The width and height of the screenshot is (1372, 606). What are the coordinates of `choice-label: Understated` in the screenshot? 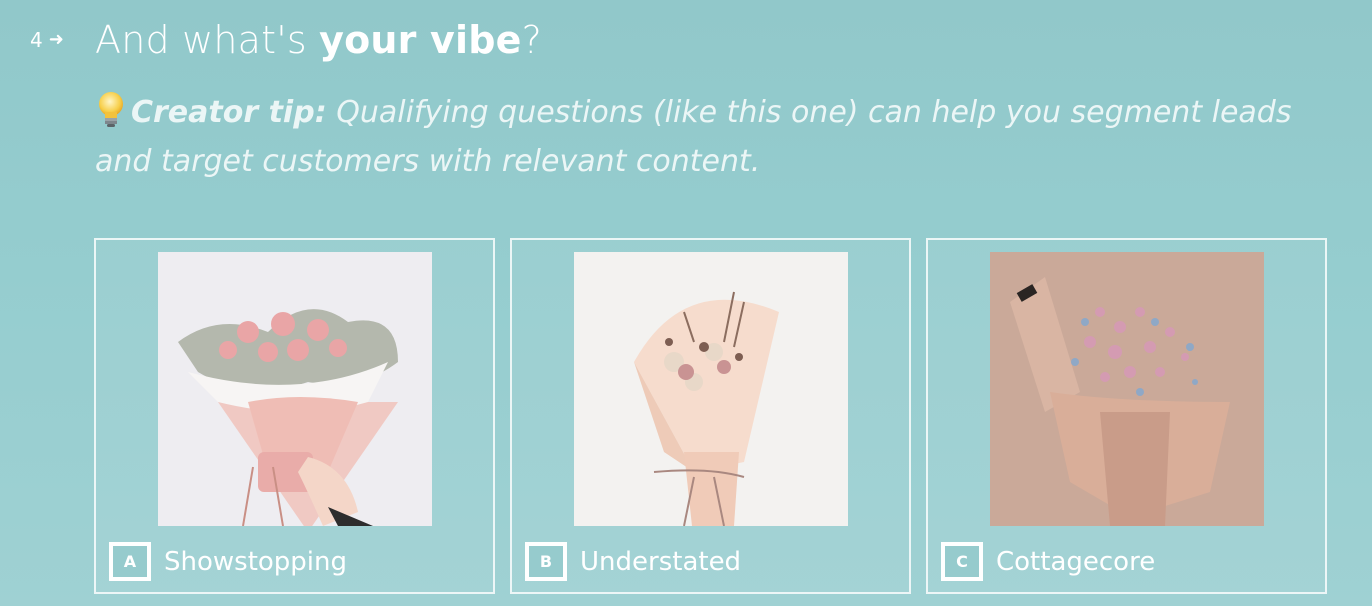 It's located at (661, 562).